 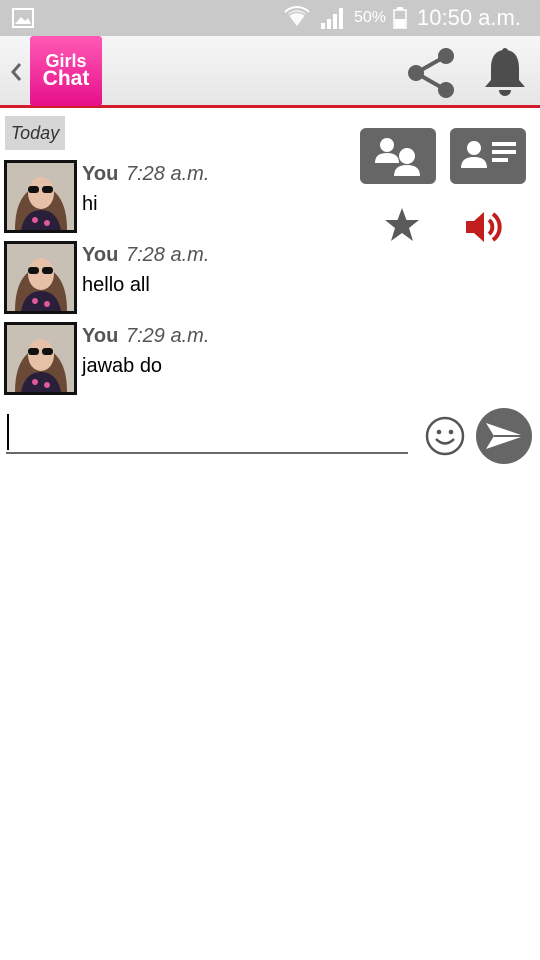 What do you see at coordinates (16, 72) in the screenshot?
I see `back-icon` at bounding box center [16, 72].